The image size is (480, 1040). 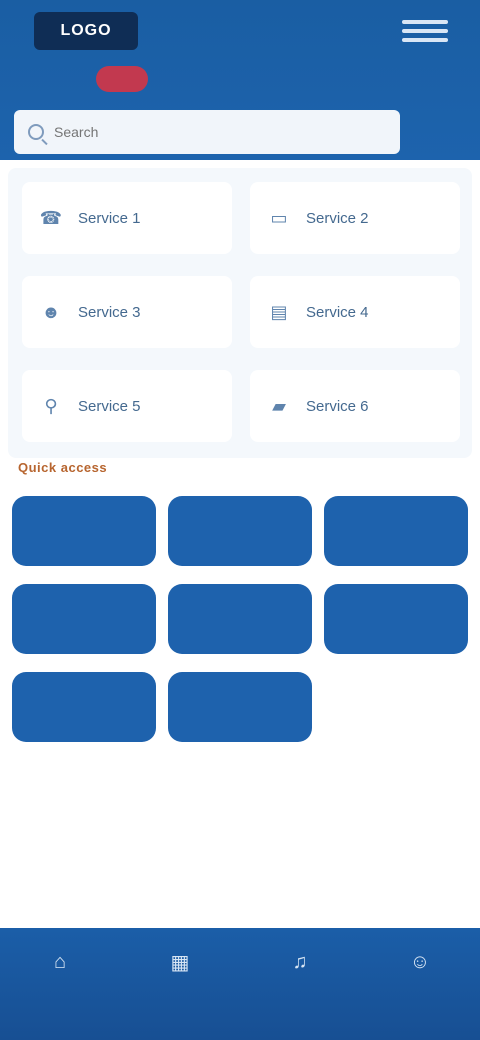 What do you see at coordinates (300, 961) in the screenshot?
I see `bell-icon: ♫` at bounding box center [300, 961].